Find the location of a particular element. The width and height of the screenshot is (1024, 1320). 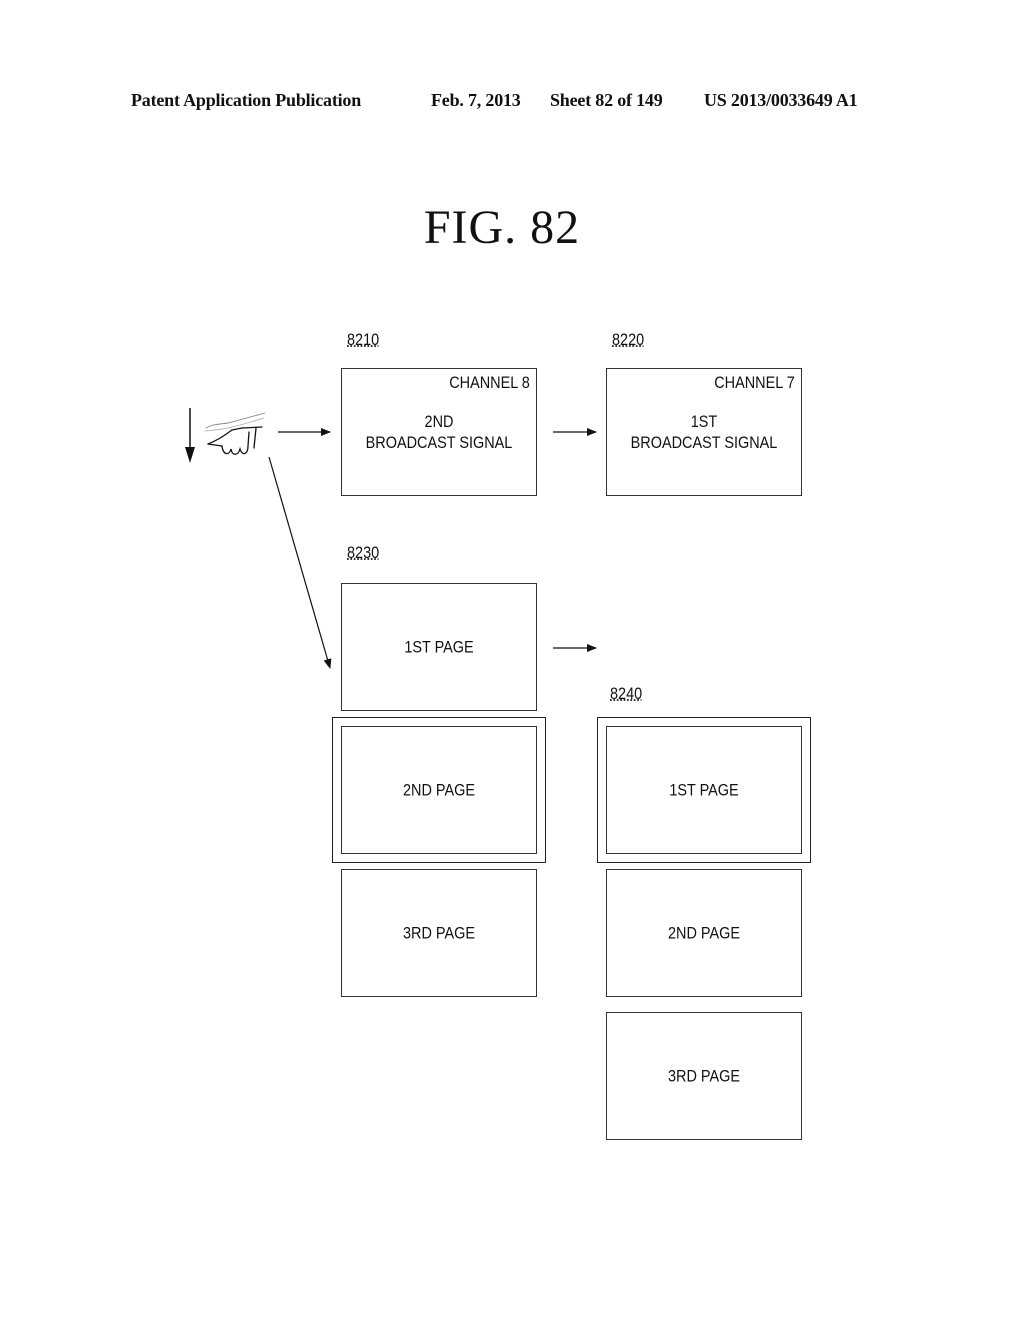

arrow-diagonal-icon is located at coordinates (300, 562).